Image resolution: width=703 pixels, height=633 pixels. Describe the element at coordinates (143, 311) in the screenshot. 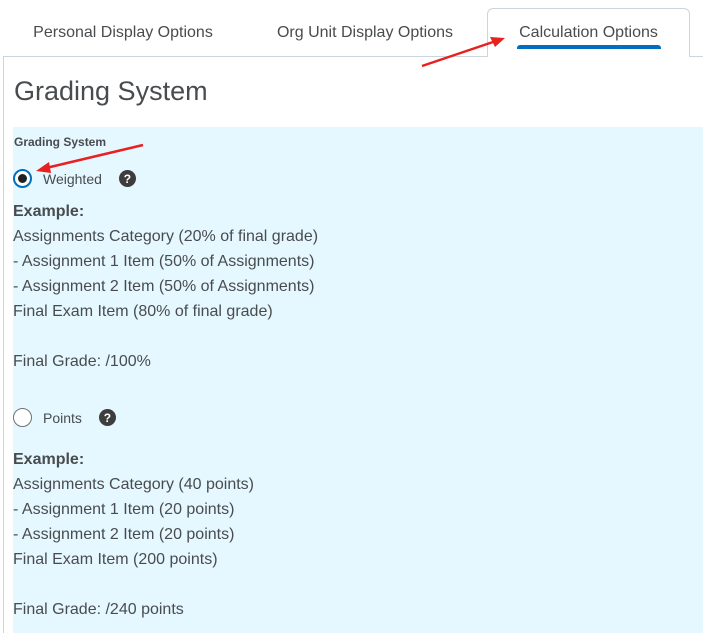

I see `example-line: Final Exam Item (80% of final grade)` at that location.